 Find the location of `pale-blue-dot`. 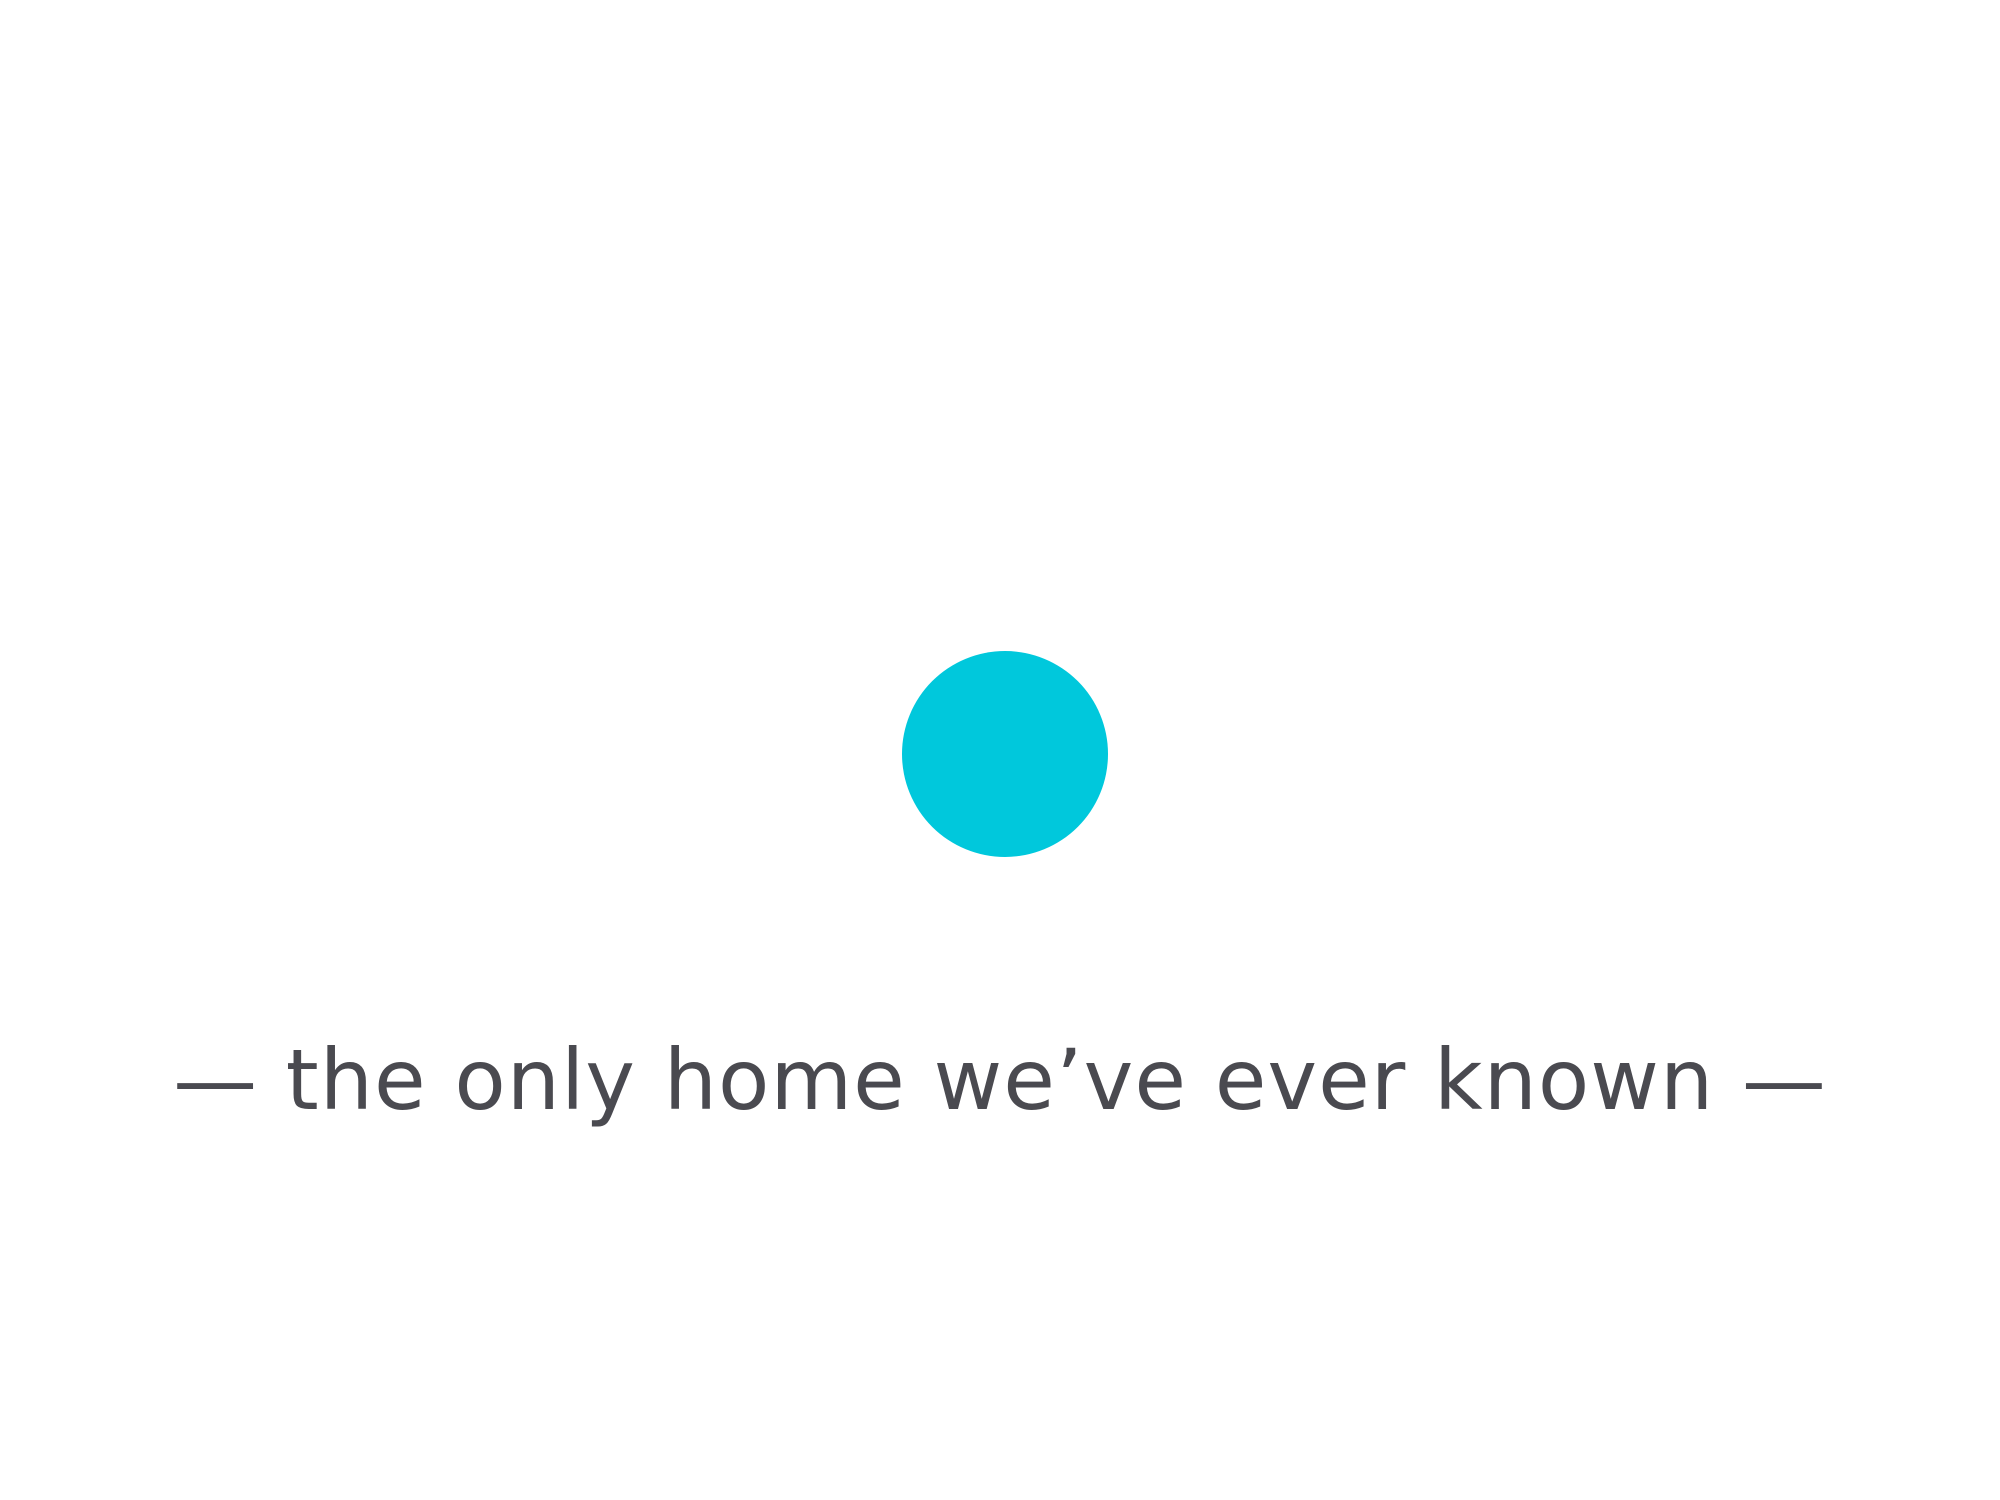

pale-blue-dot is located at coordinates (1005, 754).